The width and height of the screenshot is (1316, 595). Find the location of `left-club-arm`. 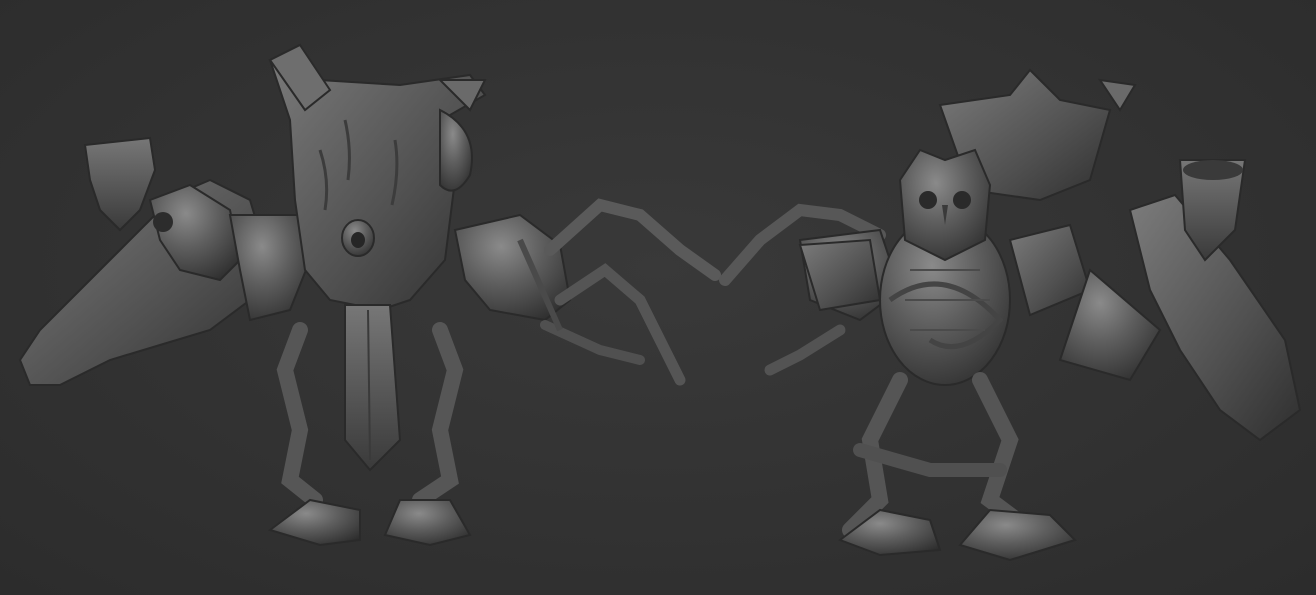

left-club-arm is located at coordinates (165, 261).